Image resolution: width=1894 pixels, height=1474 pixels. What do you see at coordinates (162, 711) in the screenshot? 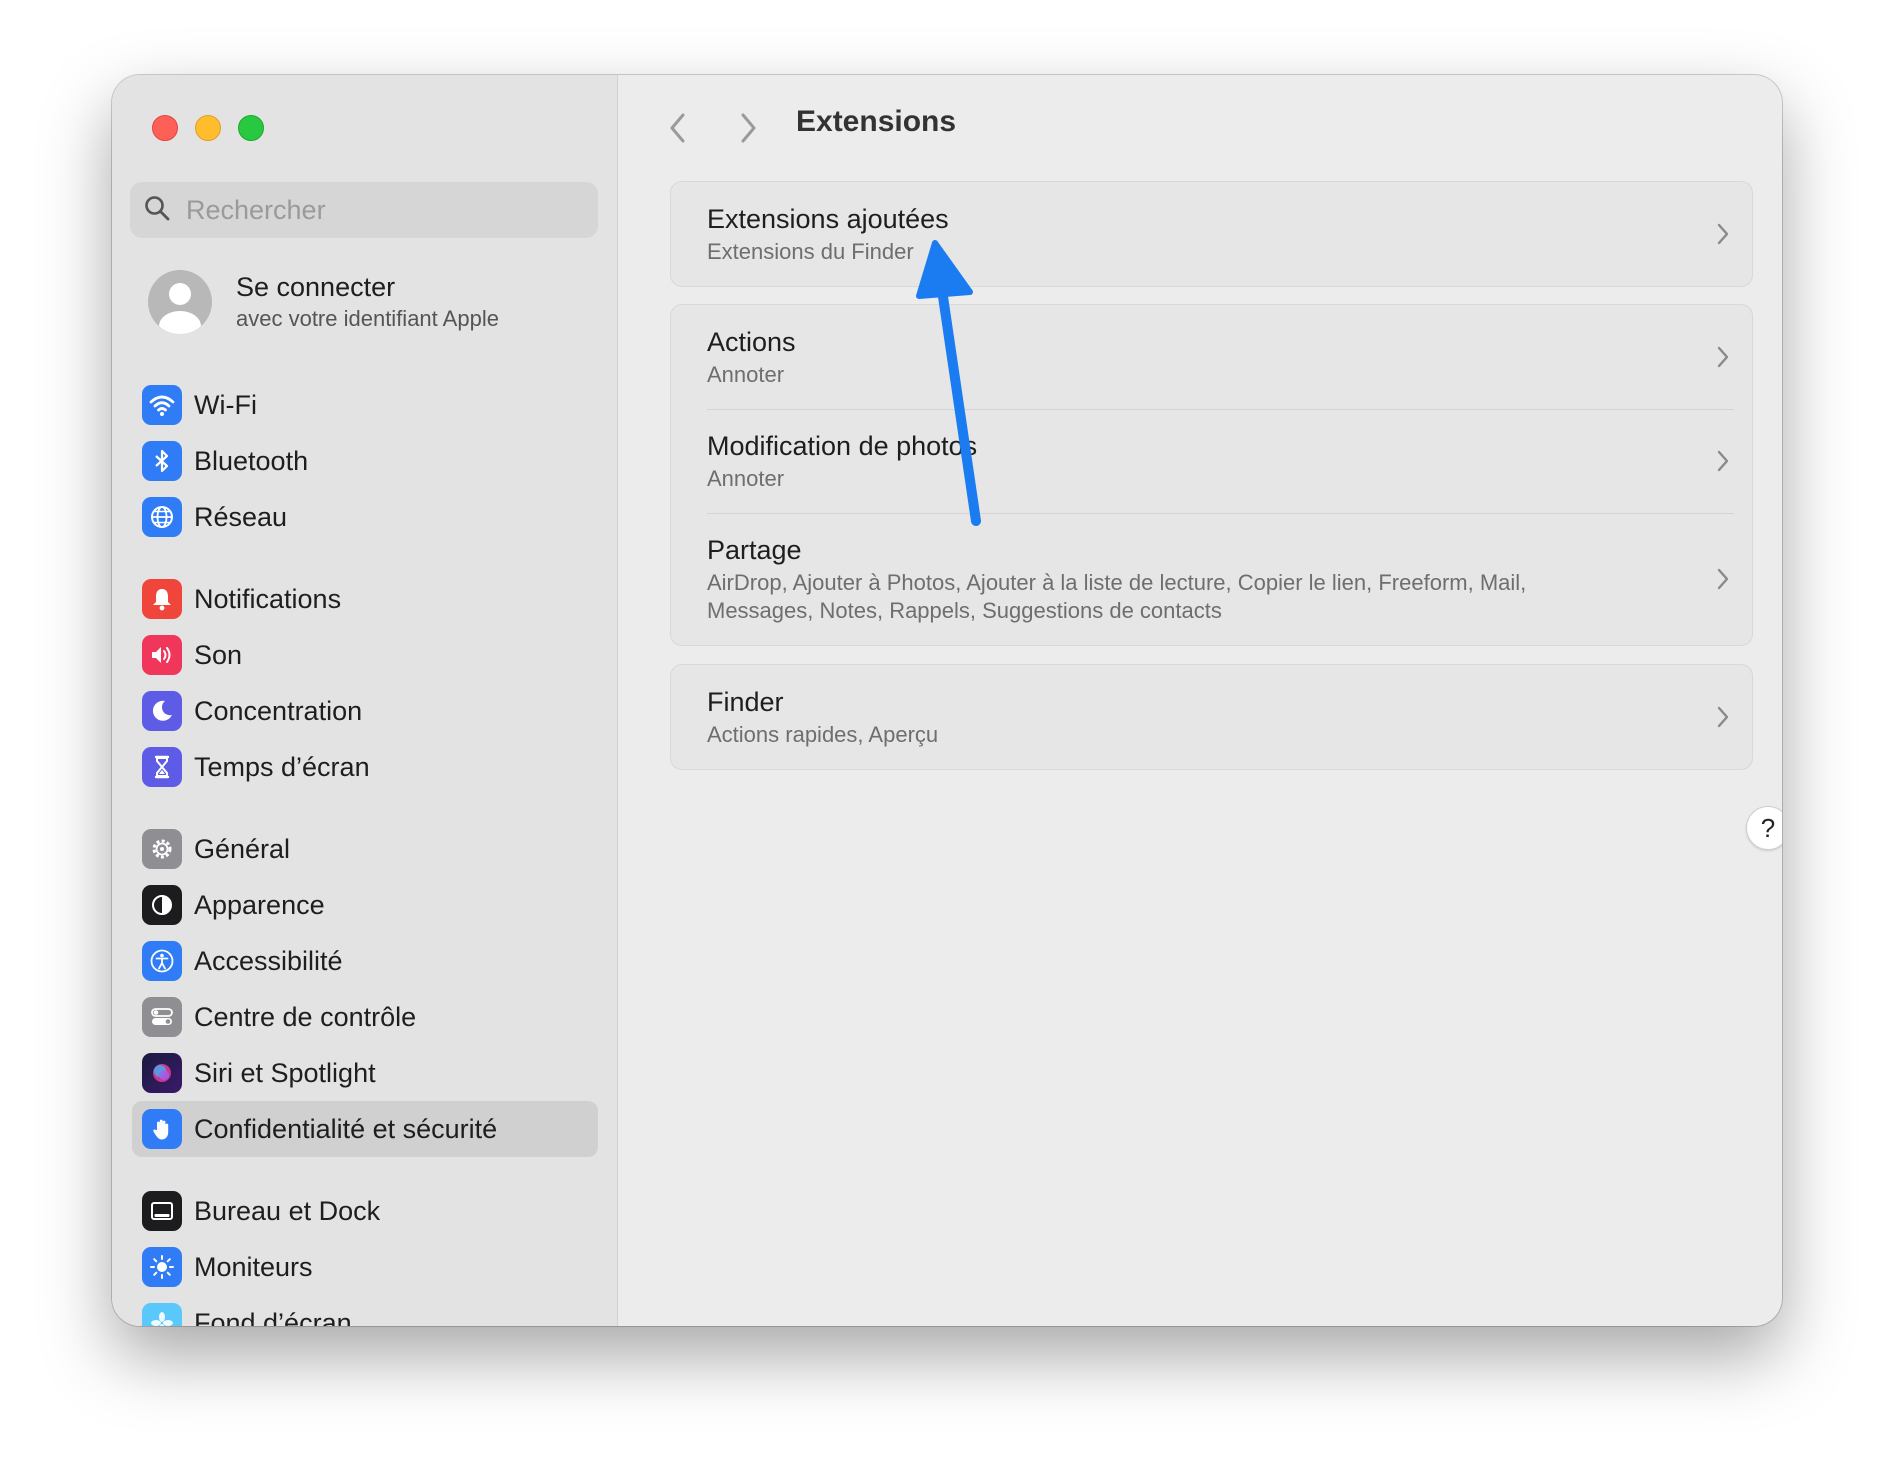
I see `moon-icon` at bounding box center [162, 711].